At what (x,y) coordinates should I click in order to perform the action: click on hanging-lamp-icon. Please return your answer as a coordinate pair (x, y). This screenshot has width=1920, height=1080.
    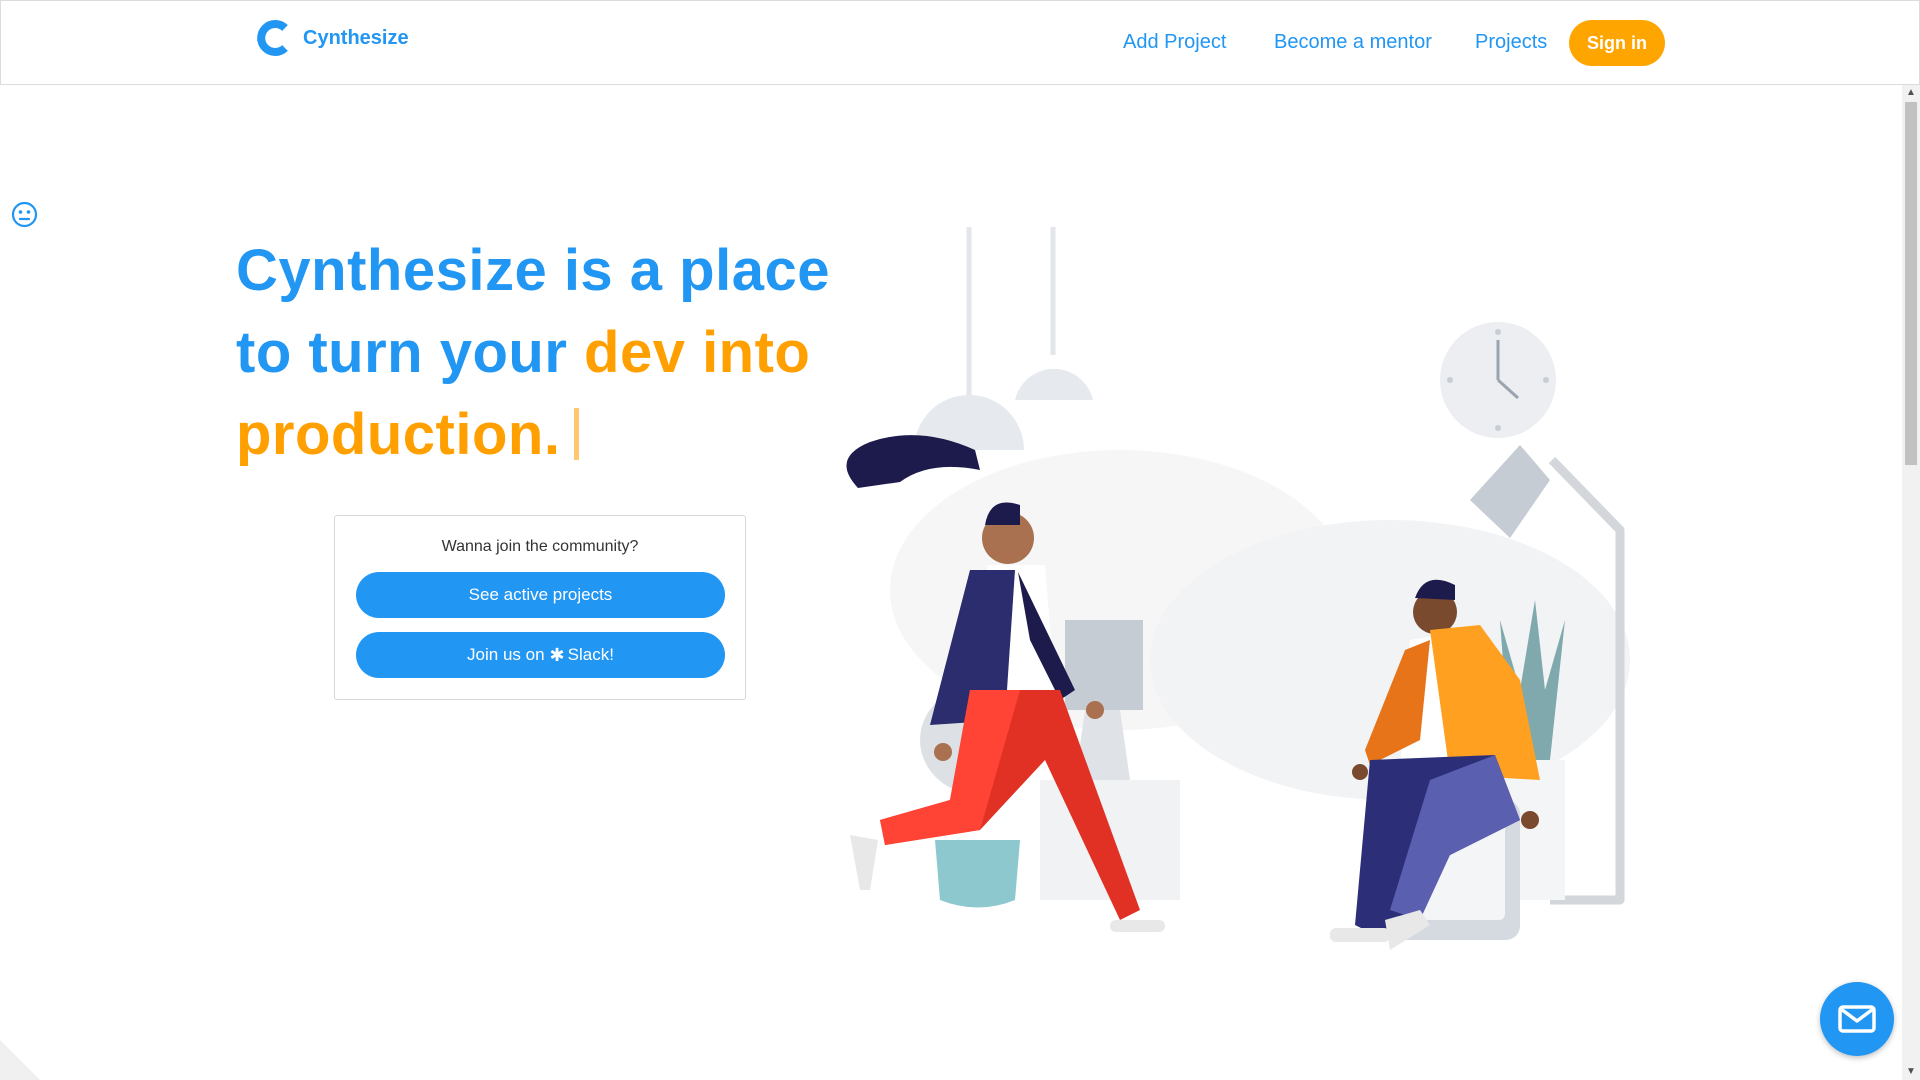
    Looking at the image, I should click on (1003, 338).